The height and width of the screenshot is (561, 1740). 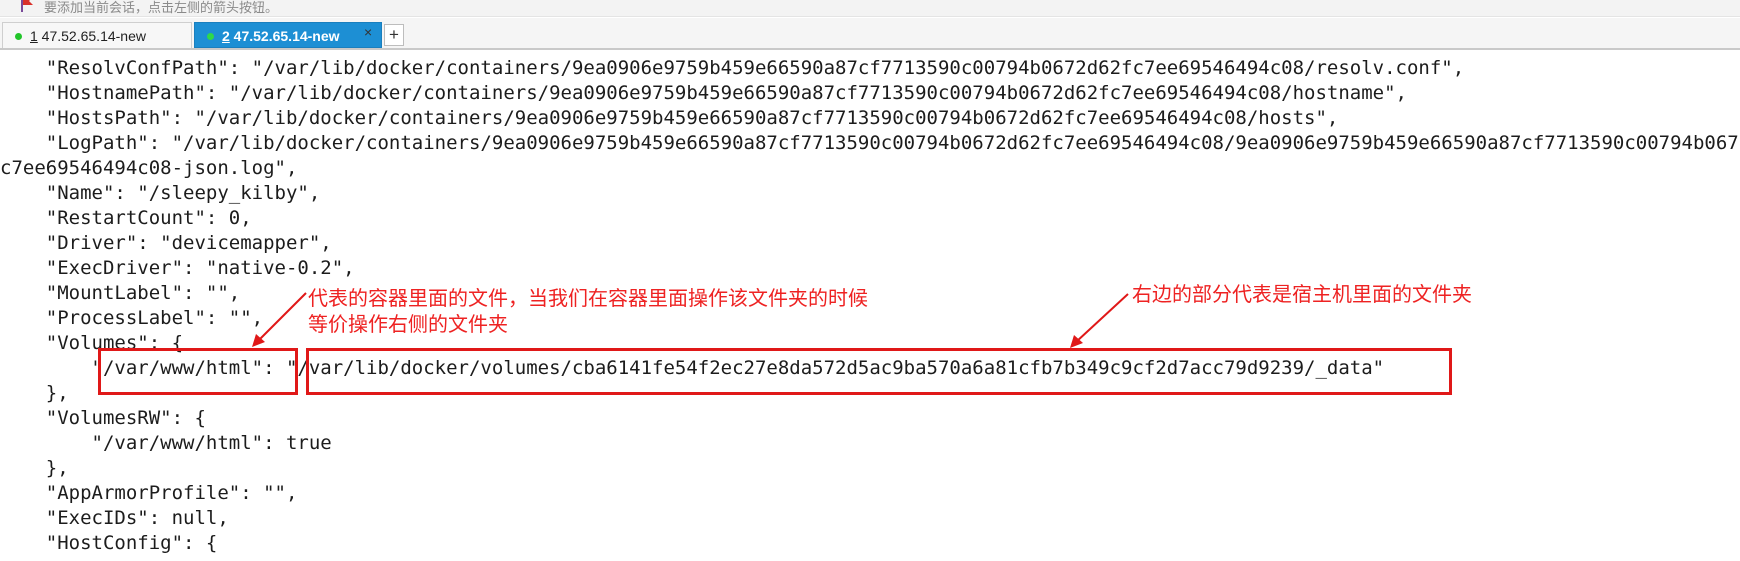 I want to click on terminal-line: "VolumesRW": {, so click(x=103, y=418).